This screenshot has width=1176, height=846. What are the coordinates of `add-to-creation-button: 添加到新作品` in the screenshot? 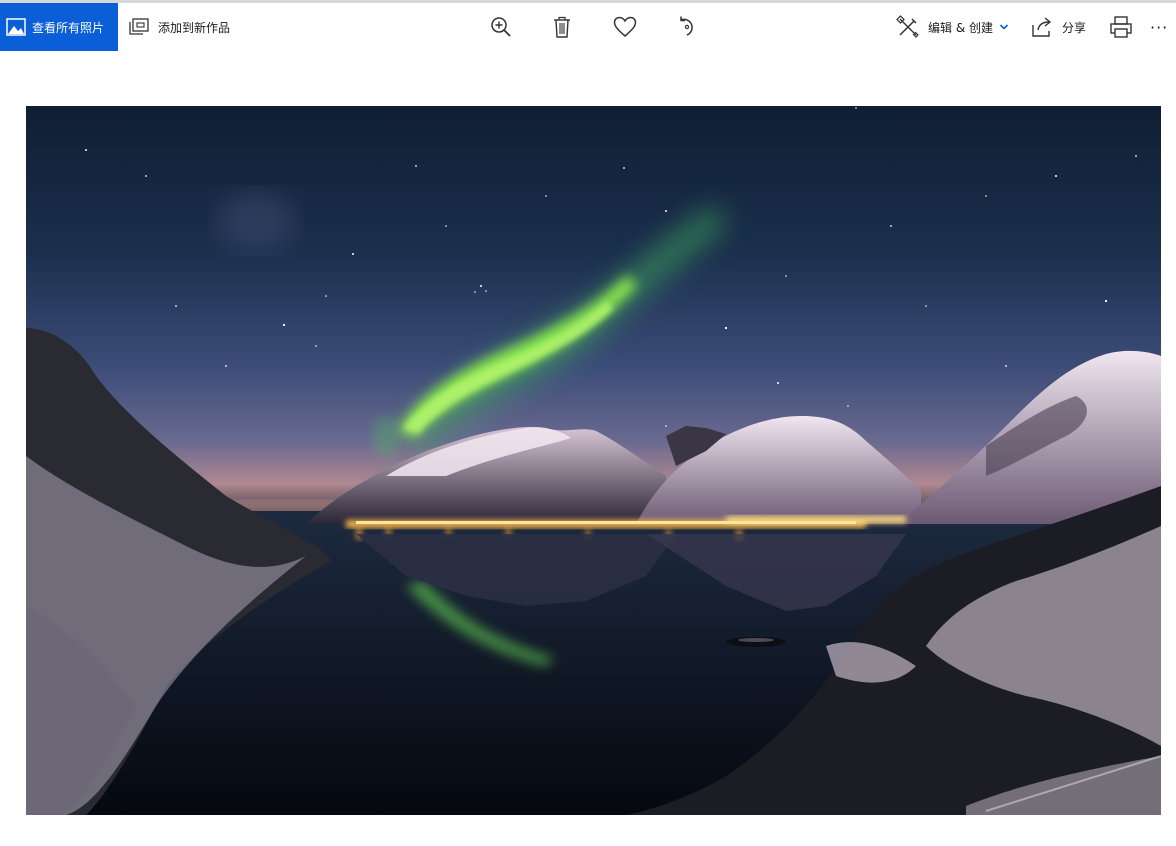 It's located at (179, 27).